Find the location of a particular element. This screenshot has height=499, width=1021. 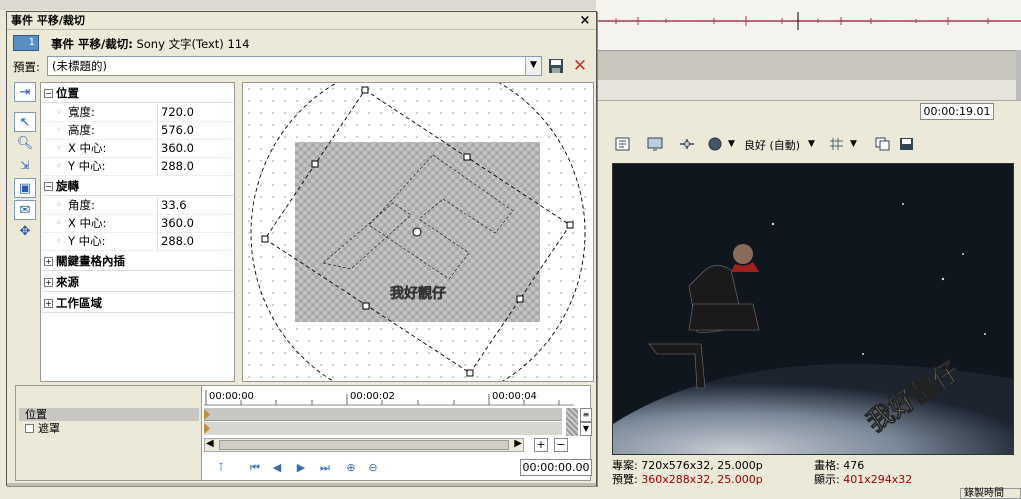

preview-quality-icon is located at coordinates (715, 144).